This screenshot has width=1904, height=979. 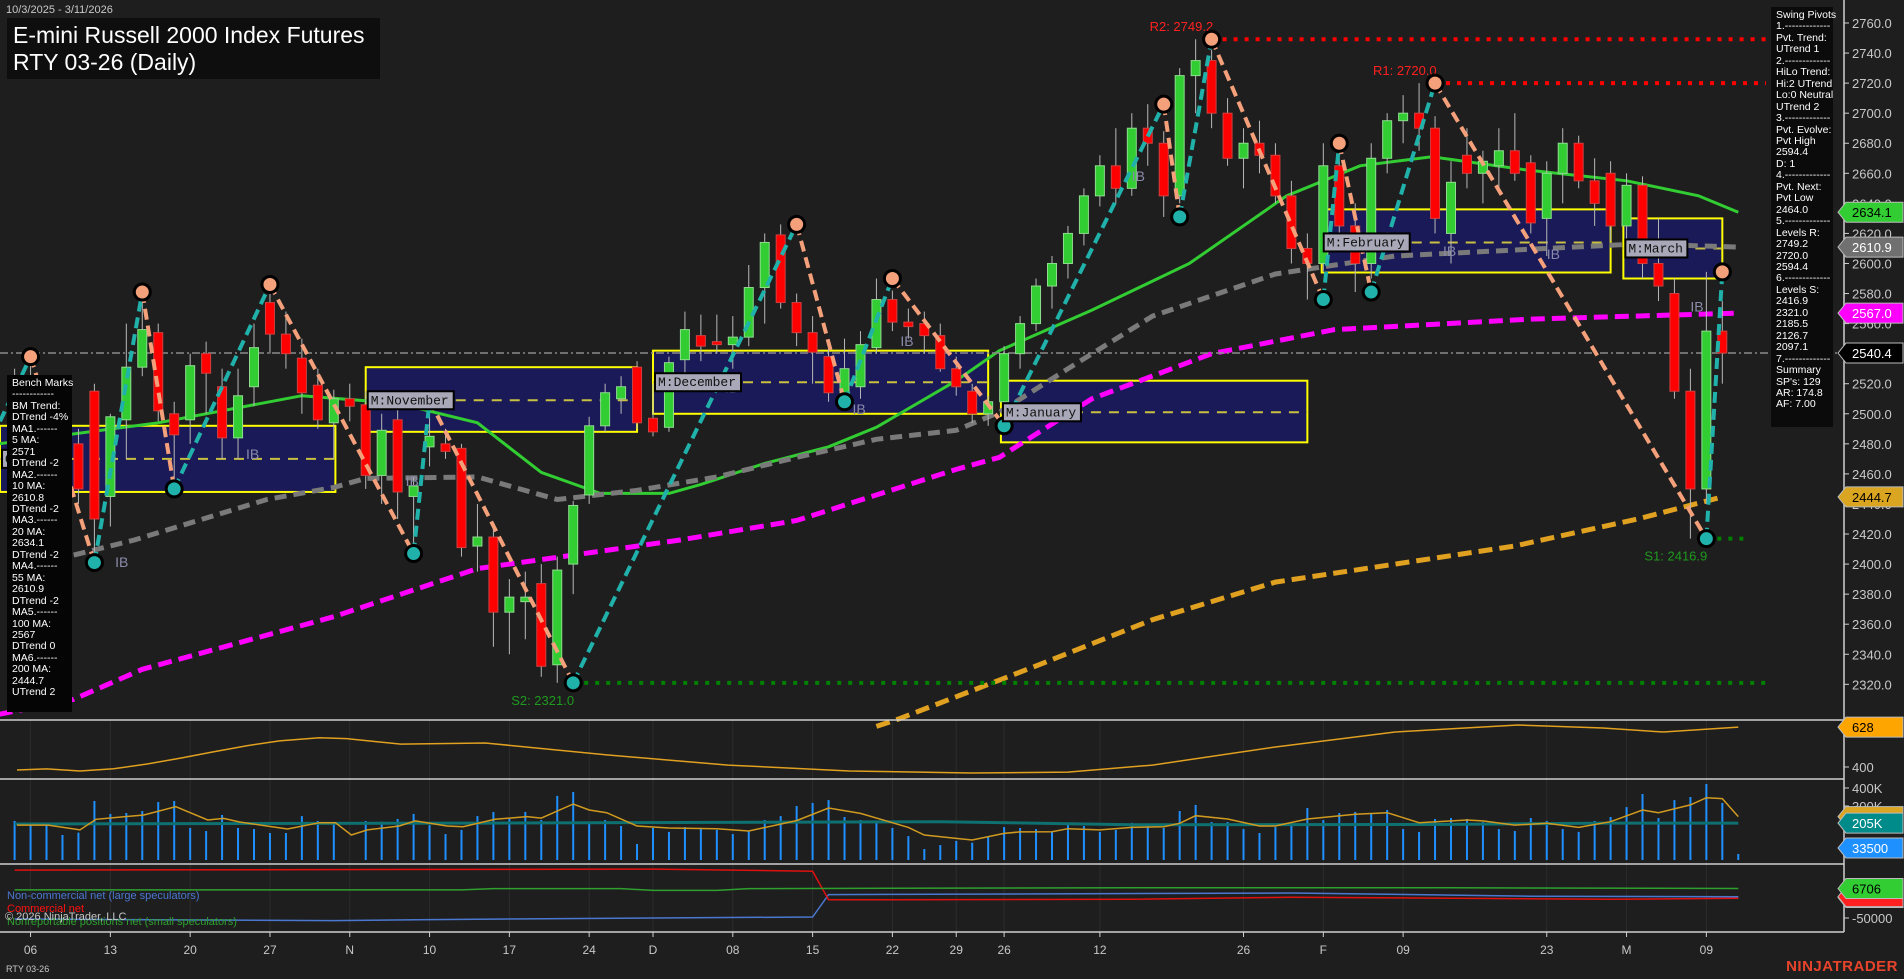 I want to click on date-label: M, so click(x=1627, y=950).